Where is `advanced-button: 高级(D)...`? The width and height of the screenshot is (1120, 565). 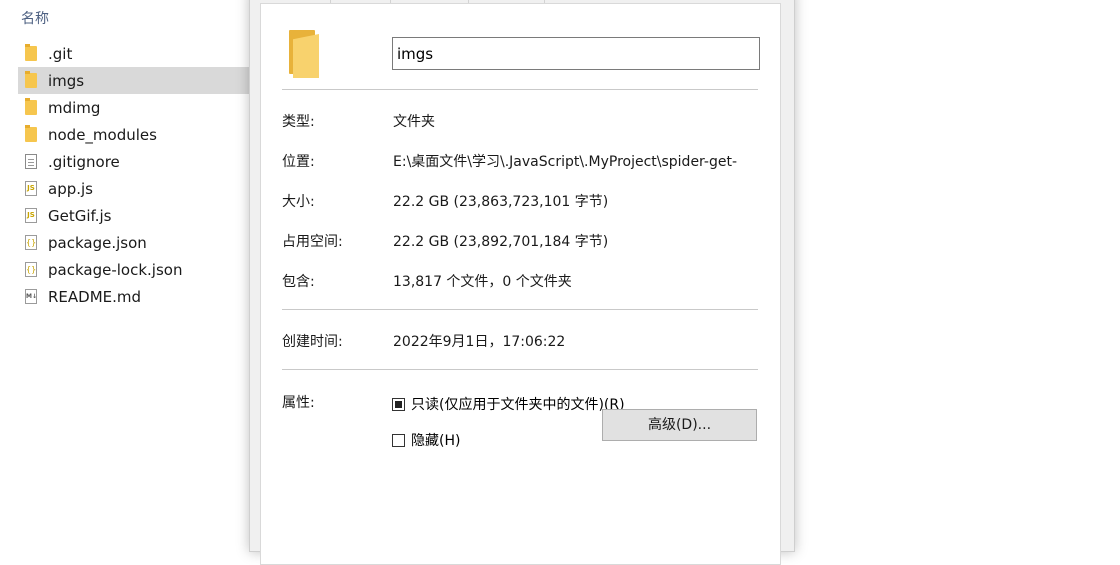 advanced-button: 高级(D)... is located at coordinates (679, 425).